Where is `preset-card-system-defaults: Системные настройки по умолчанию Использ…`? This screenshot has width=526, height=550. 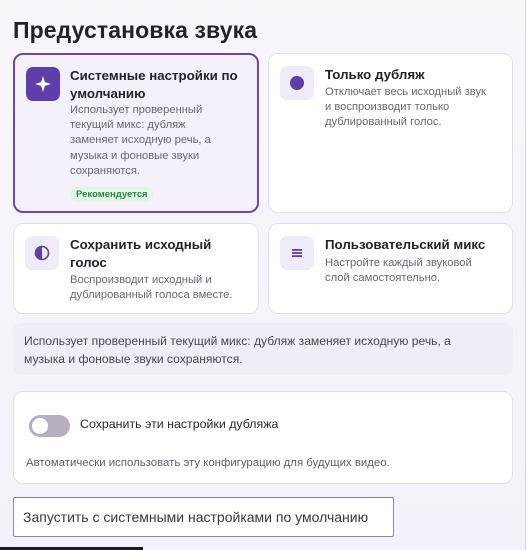 preset-card-system-defaults: Системные настройки по умолчанию Использ… is located at coordinates (136, 133).